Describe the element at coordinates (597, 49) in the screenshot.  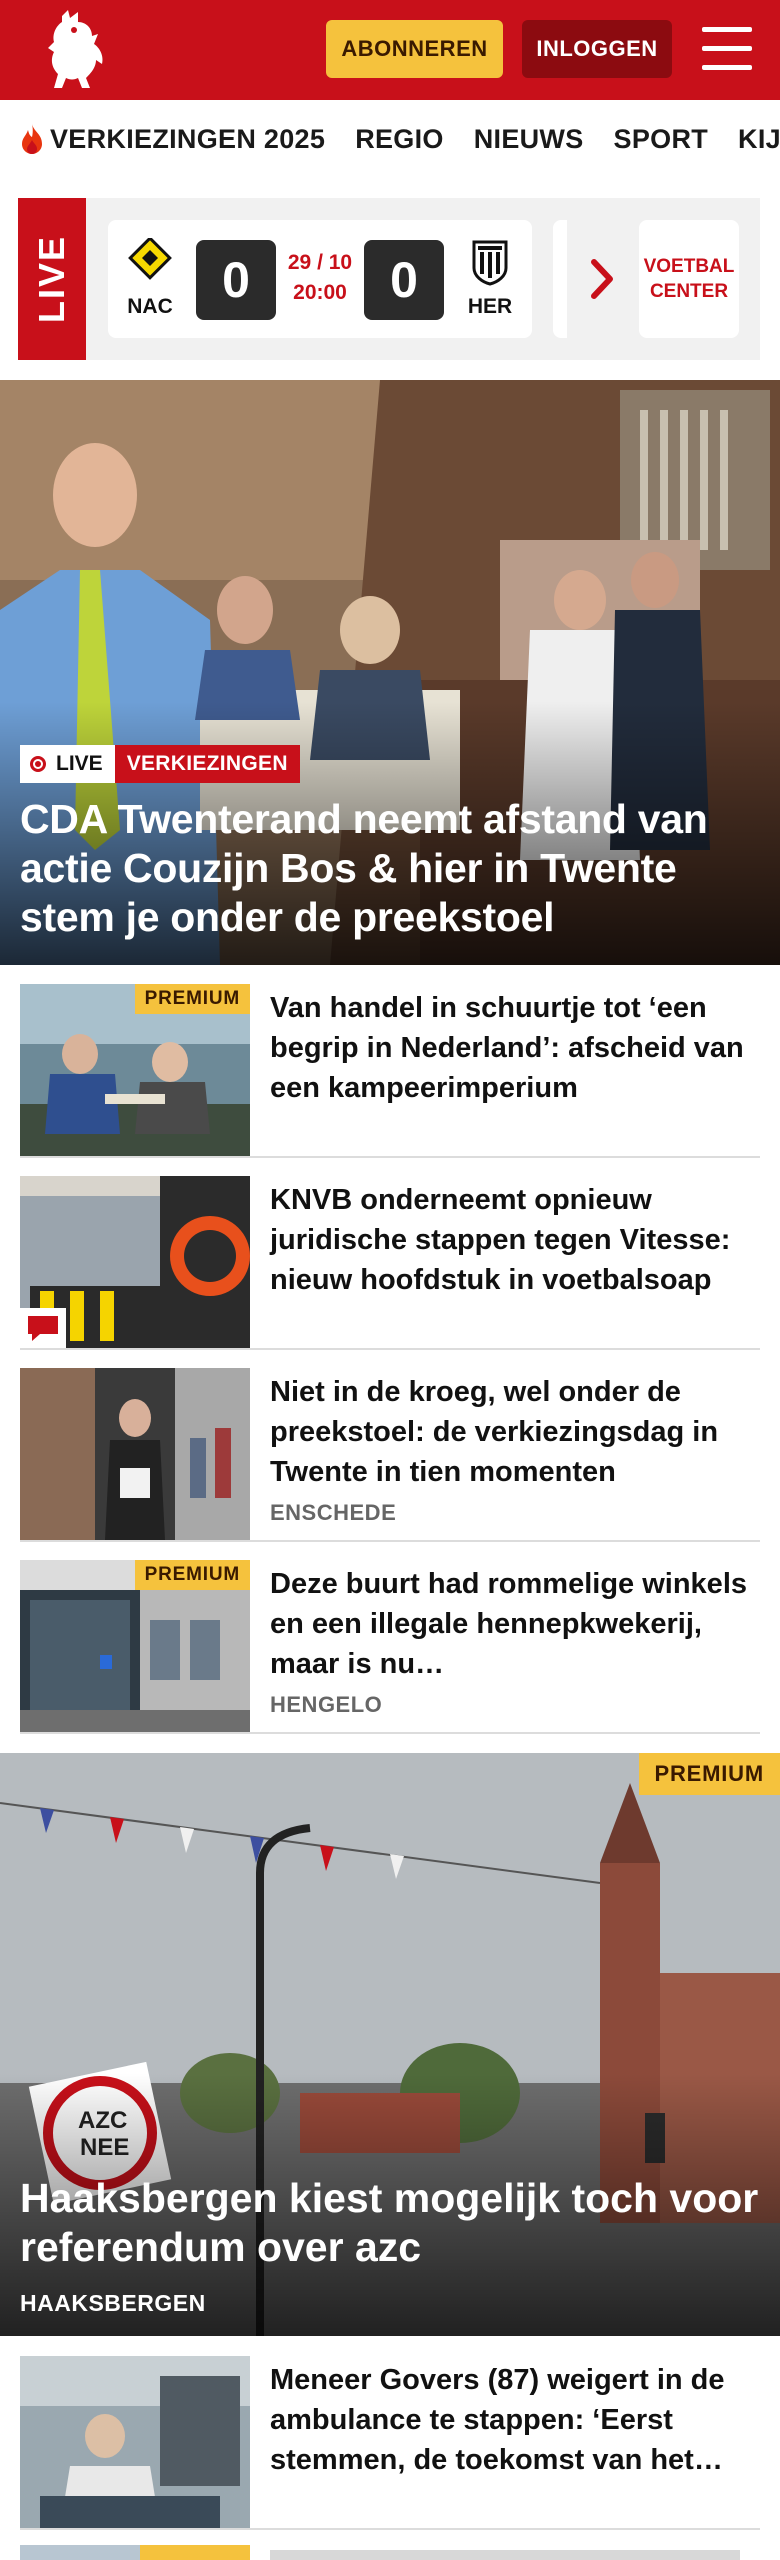
I see `login-button: INLOGGEN` at that location.